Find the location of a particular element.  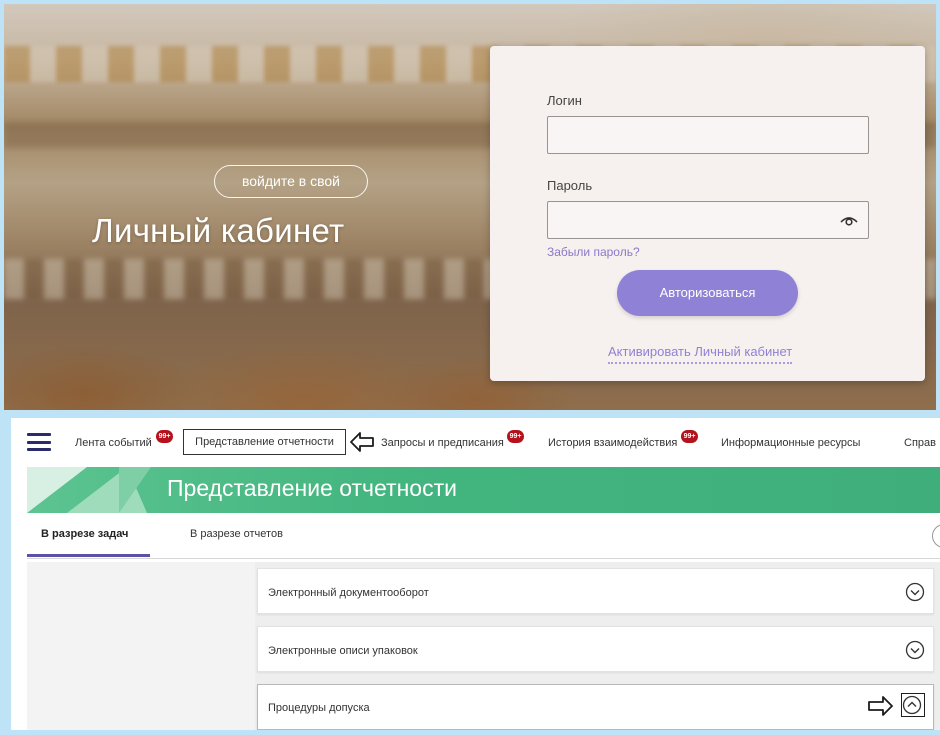

page-banner: Представление отчетности is located at coordinates (483, 490).